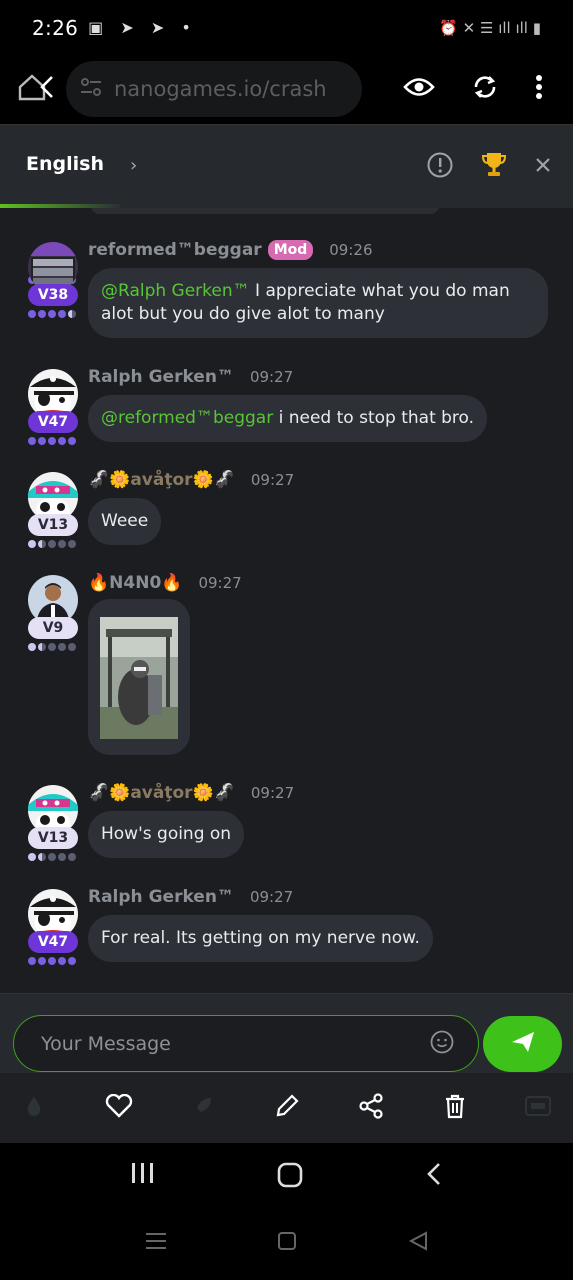  Describe the element at coordinates (265, 211) in the screenshot. I see `previous-message-bubble` at that location.